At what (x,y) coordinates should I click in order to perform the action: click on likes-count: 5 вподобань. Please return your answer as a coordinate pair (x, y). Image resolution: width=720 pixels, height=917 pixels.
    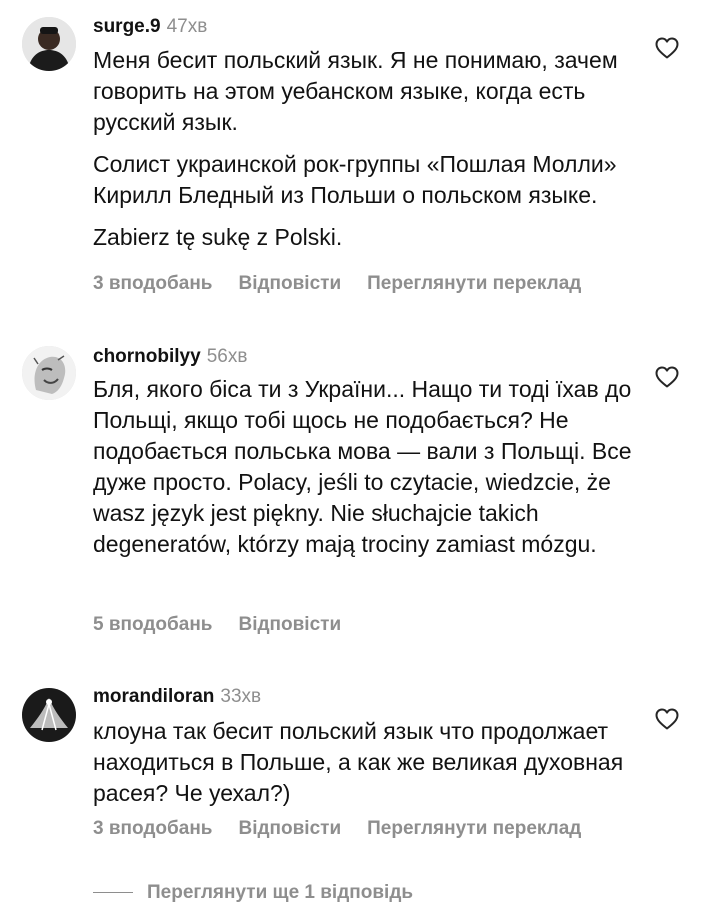
    Looking at the image, I should click on (152, 625).